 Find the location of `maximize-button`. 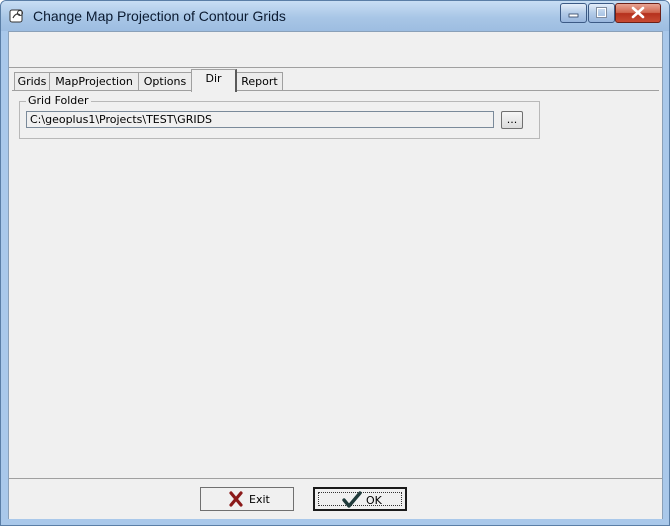

maximize-button is located at coordinates (601, 13).